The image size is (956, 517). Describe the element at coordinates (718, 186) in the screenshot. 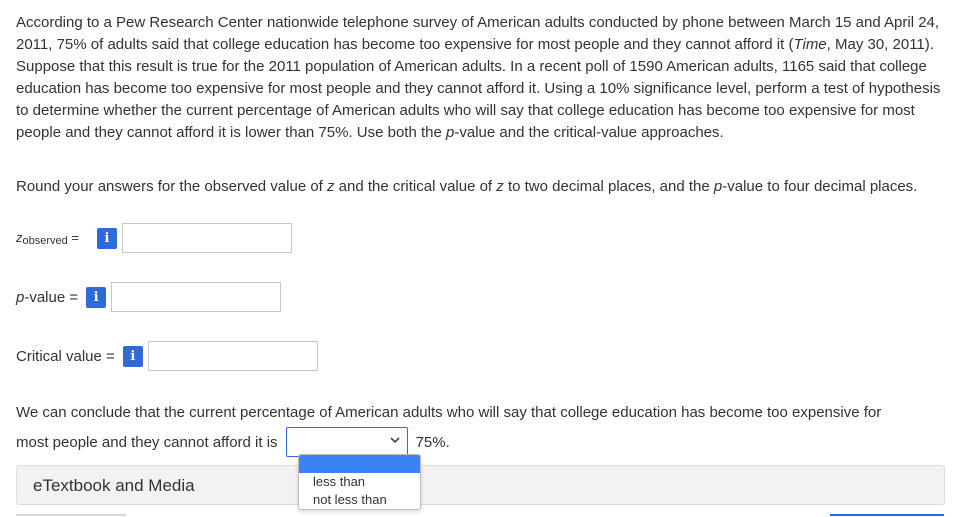

I see `round-italic: p` at that location.